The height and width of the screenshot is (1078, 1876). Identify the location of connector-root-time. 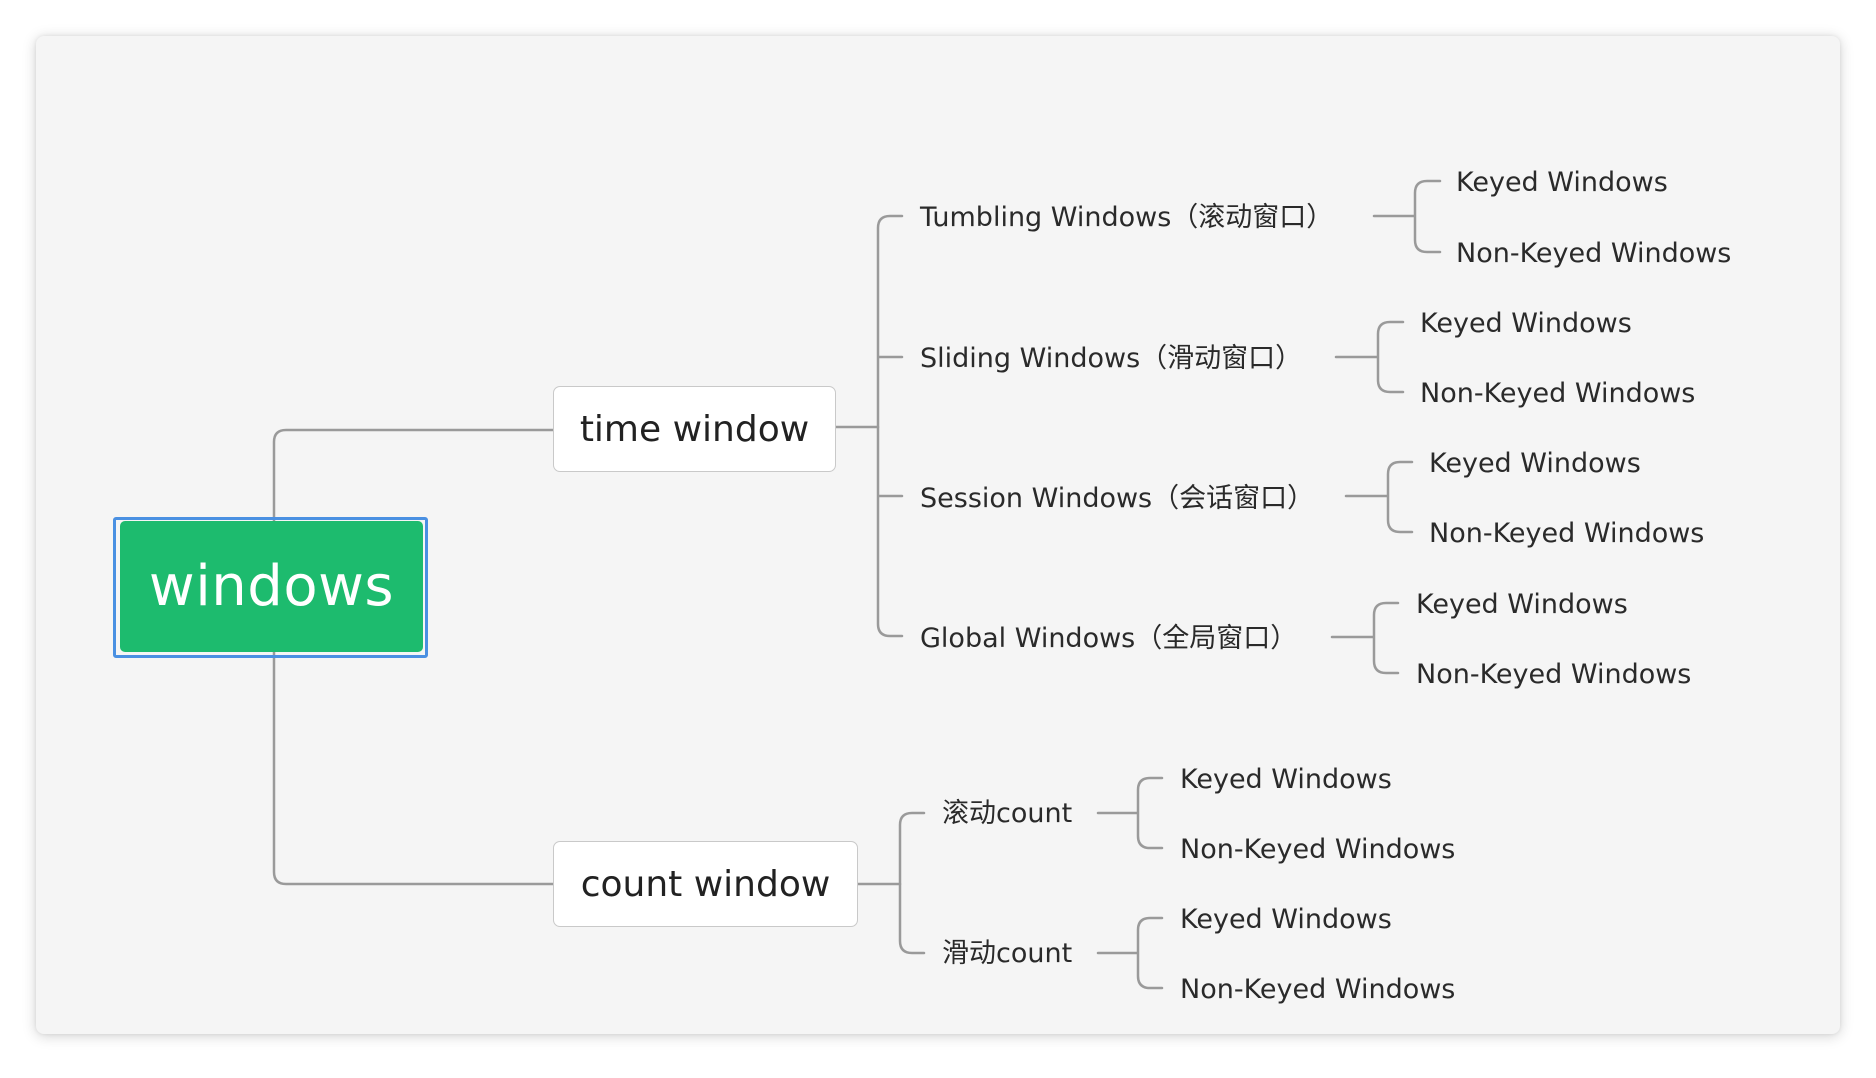
(413, 475).